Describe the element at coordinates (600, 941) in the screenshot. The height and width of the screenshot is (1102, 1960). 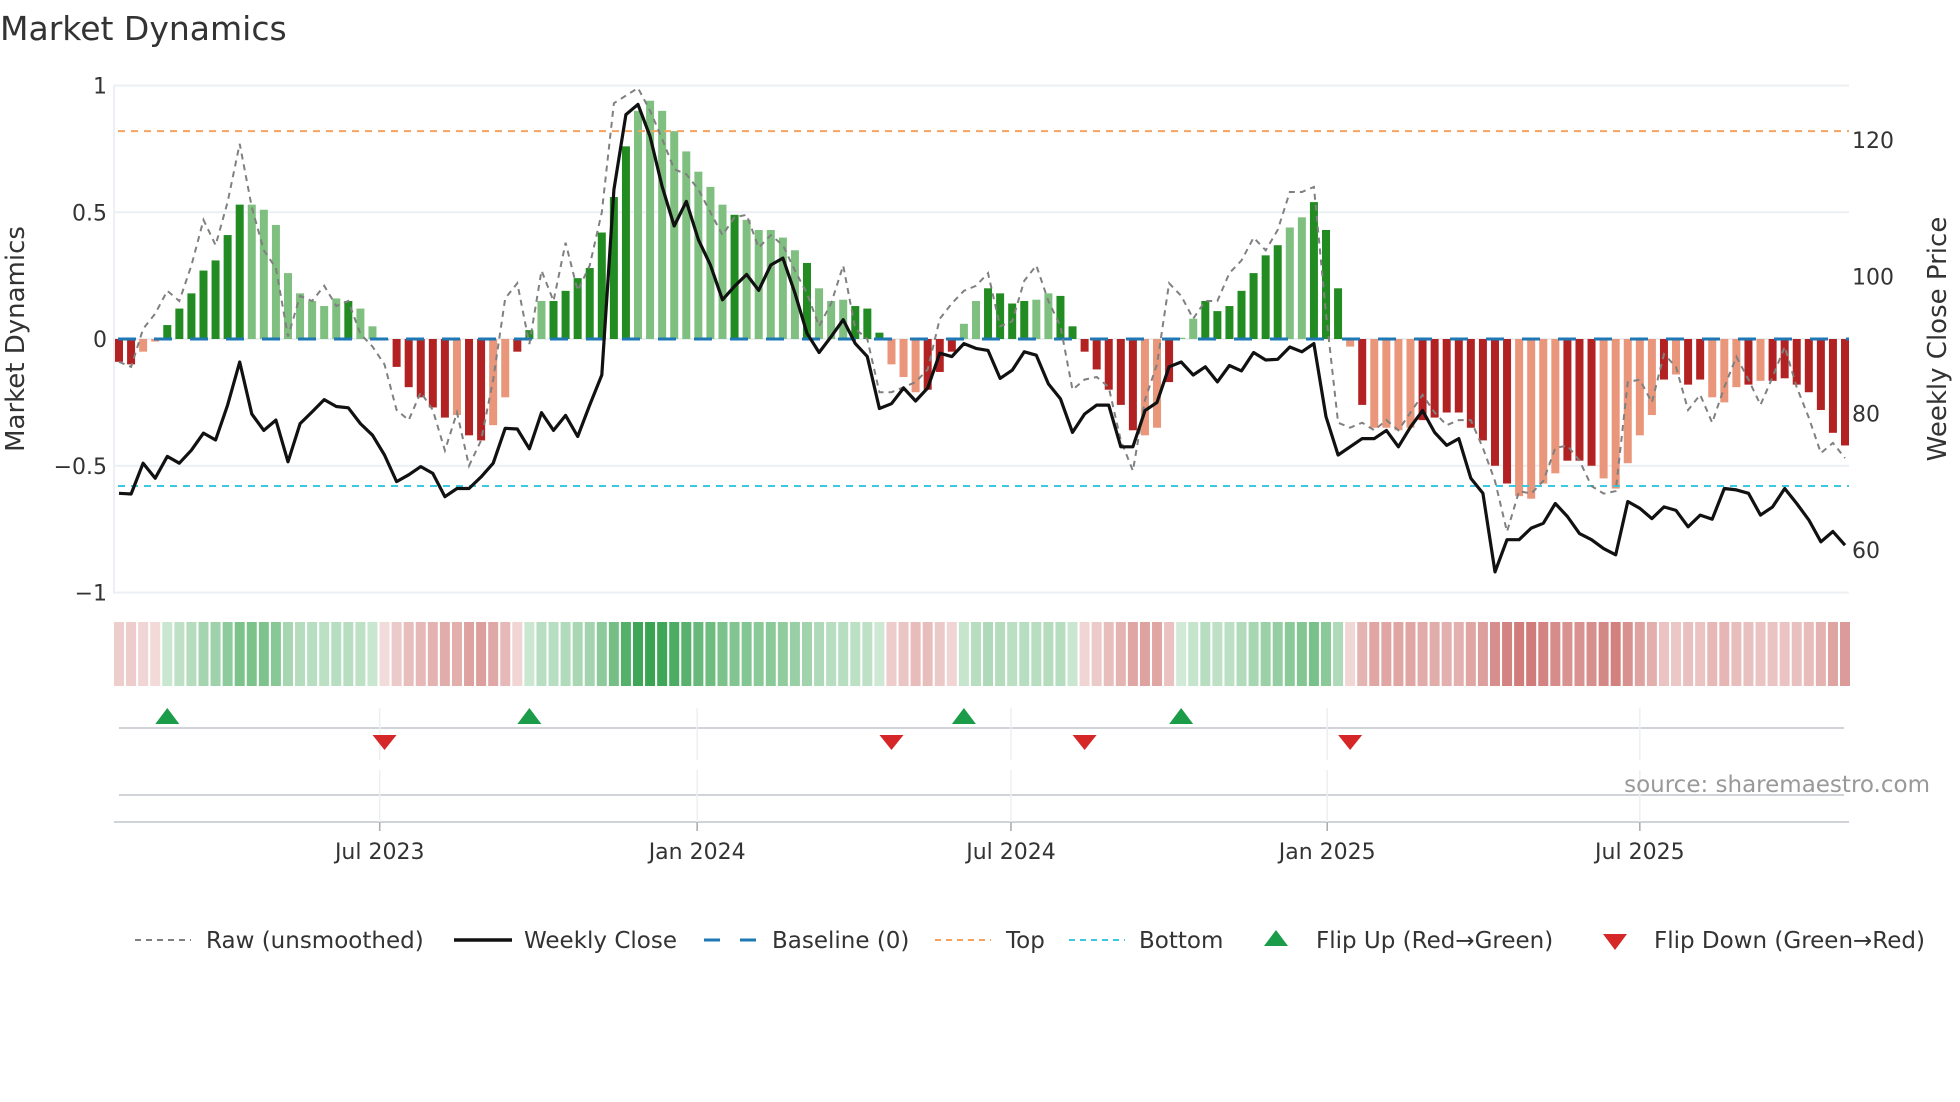
I see `legend-label: Weekly Close` at that location.